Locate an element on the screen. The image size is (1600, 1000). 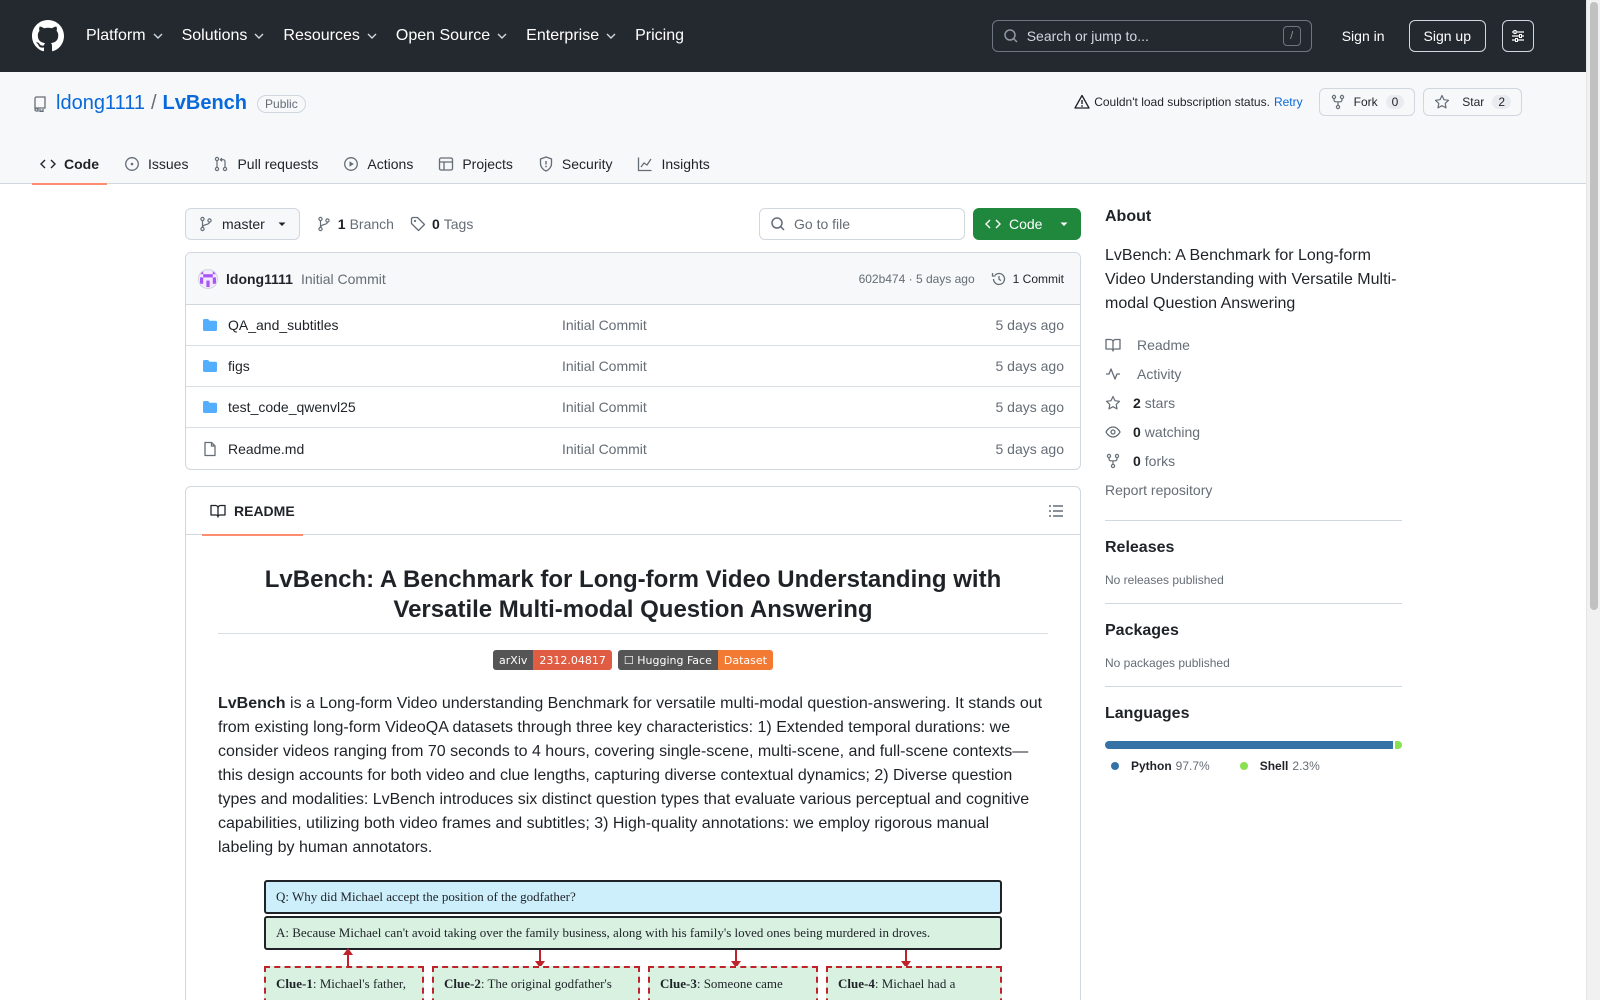
language-list: Python 97.7% Shell 2.3% is located at coordinates (1253, 766).